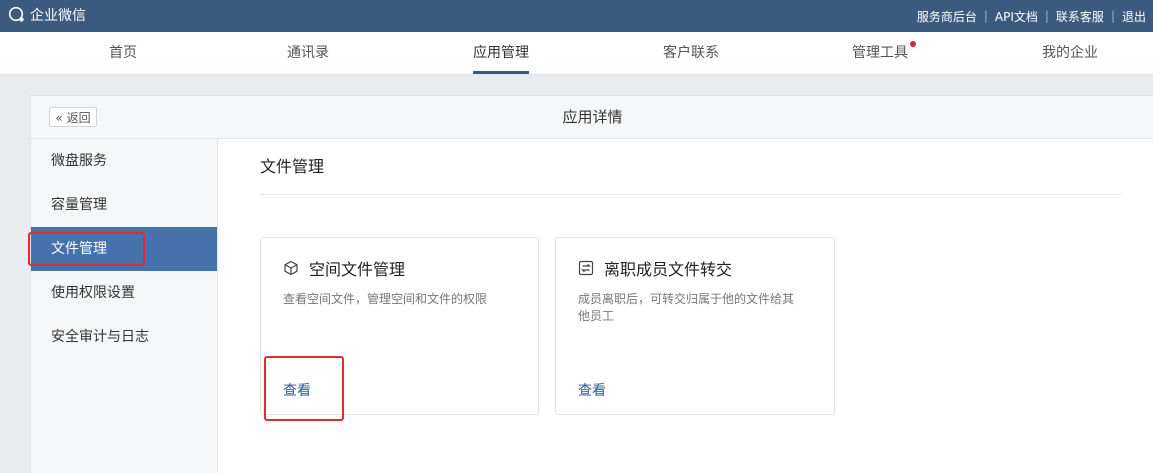 The height and width of the screenshot is (473, 1153). What do you see at coordinates (1134, 16) in the screenshot?
I see `link-logout: 退出` at bounding box center [1134, 16].